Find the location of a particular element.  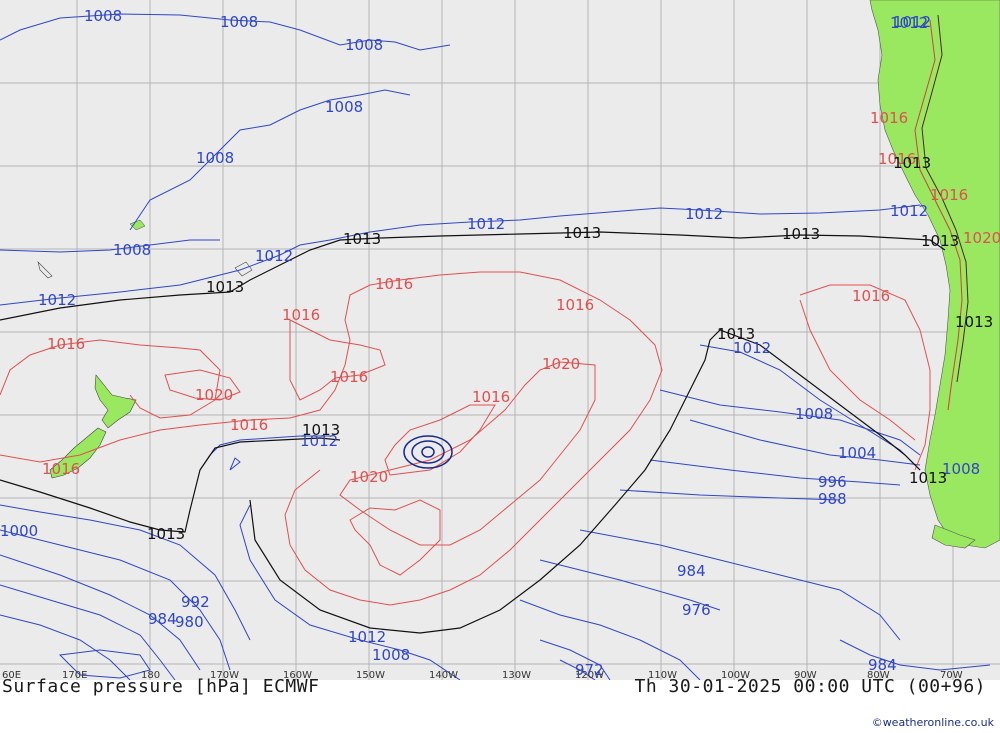

lon-label: 150W is located at coordinates (370, 675).